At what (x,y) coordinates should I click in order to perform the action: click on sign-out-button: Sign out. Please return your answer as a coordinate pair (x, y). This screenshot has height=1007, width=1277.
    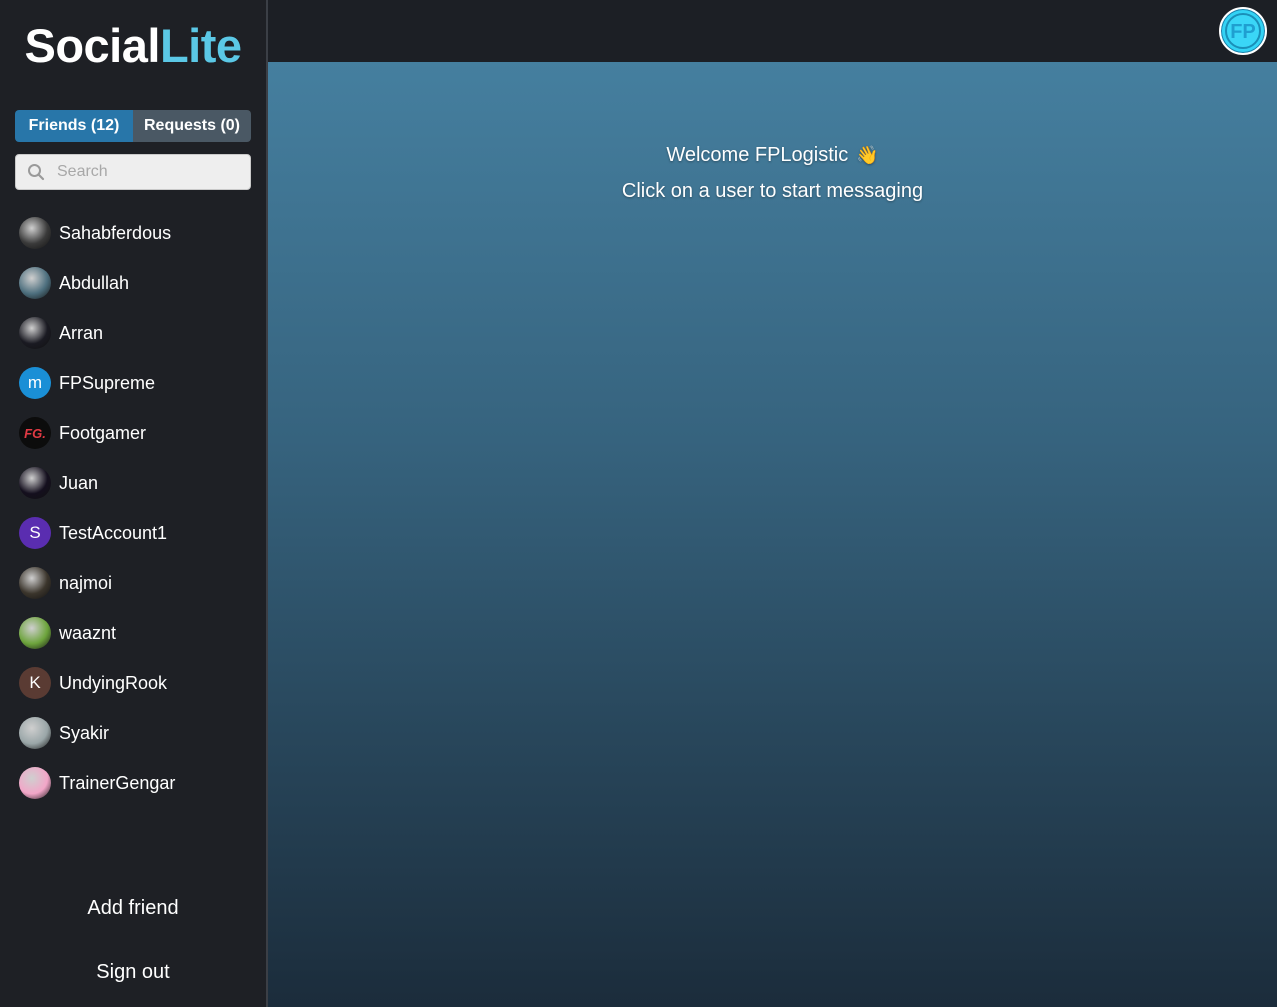
    Looking at the image, I should click on (133, 972).